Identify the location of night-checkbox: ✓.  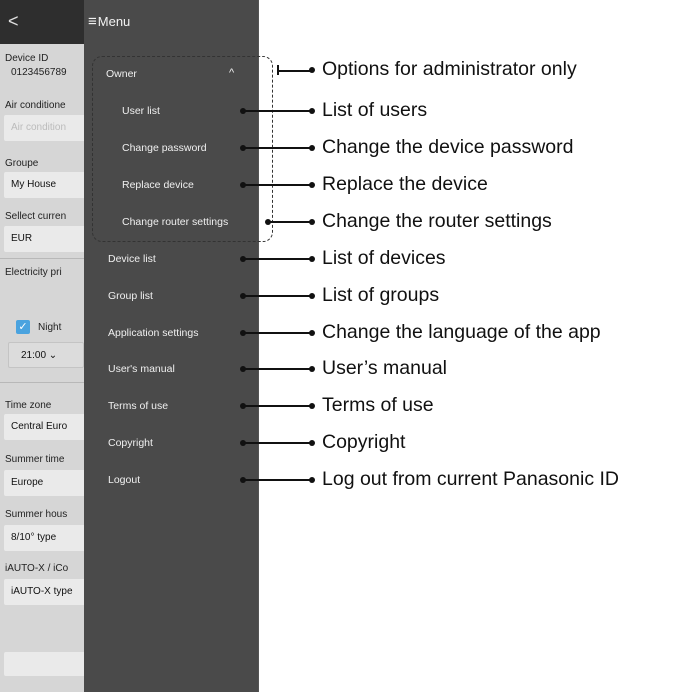
(23, 327).